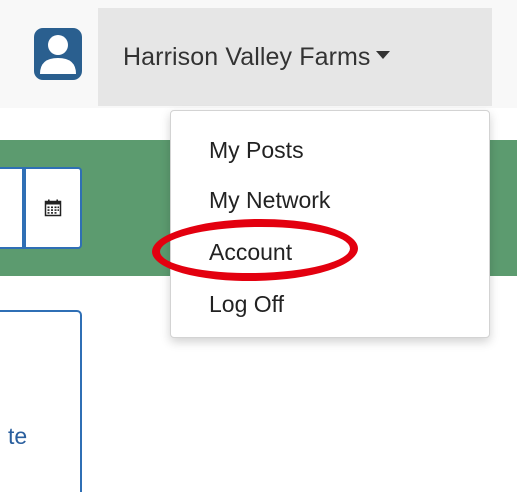  What do you see at coordinates (246, 304) in the screenshot?
I see `menu-item-log-off: Log Off` at bounding box center [246, 304].